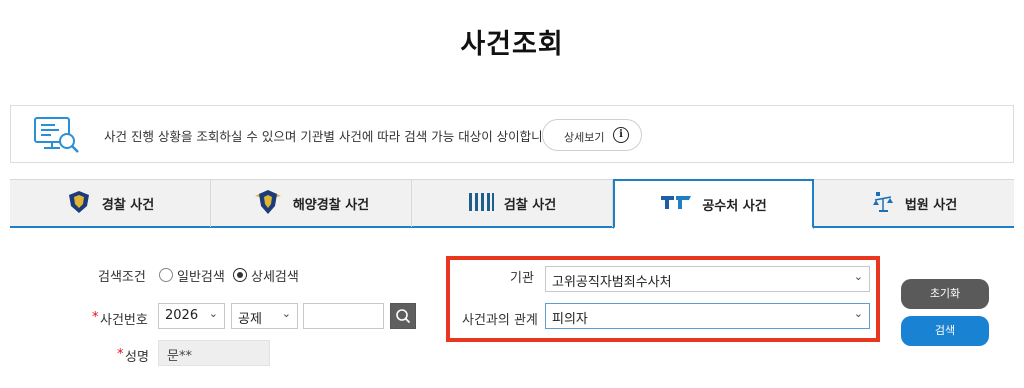  I want to click on radio-detail-search-label: 상세검색, so click(275, 277).